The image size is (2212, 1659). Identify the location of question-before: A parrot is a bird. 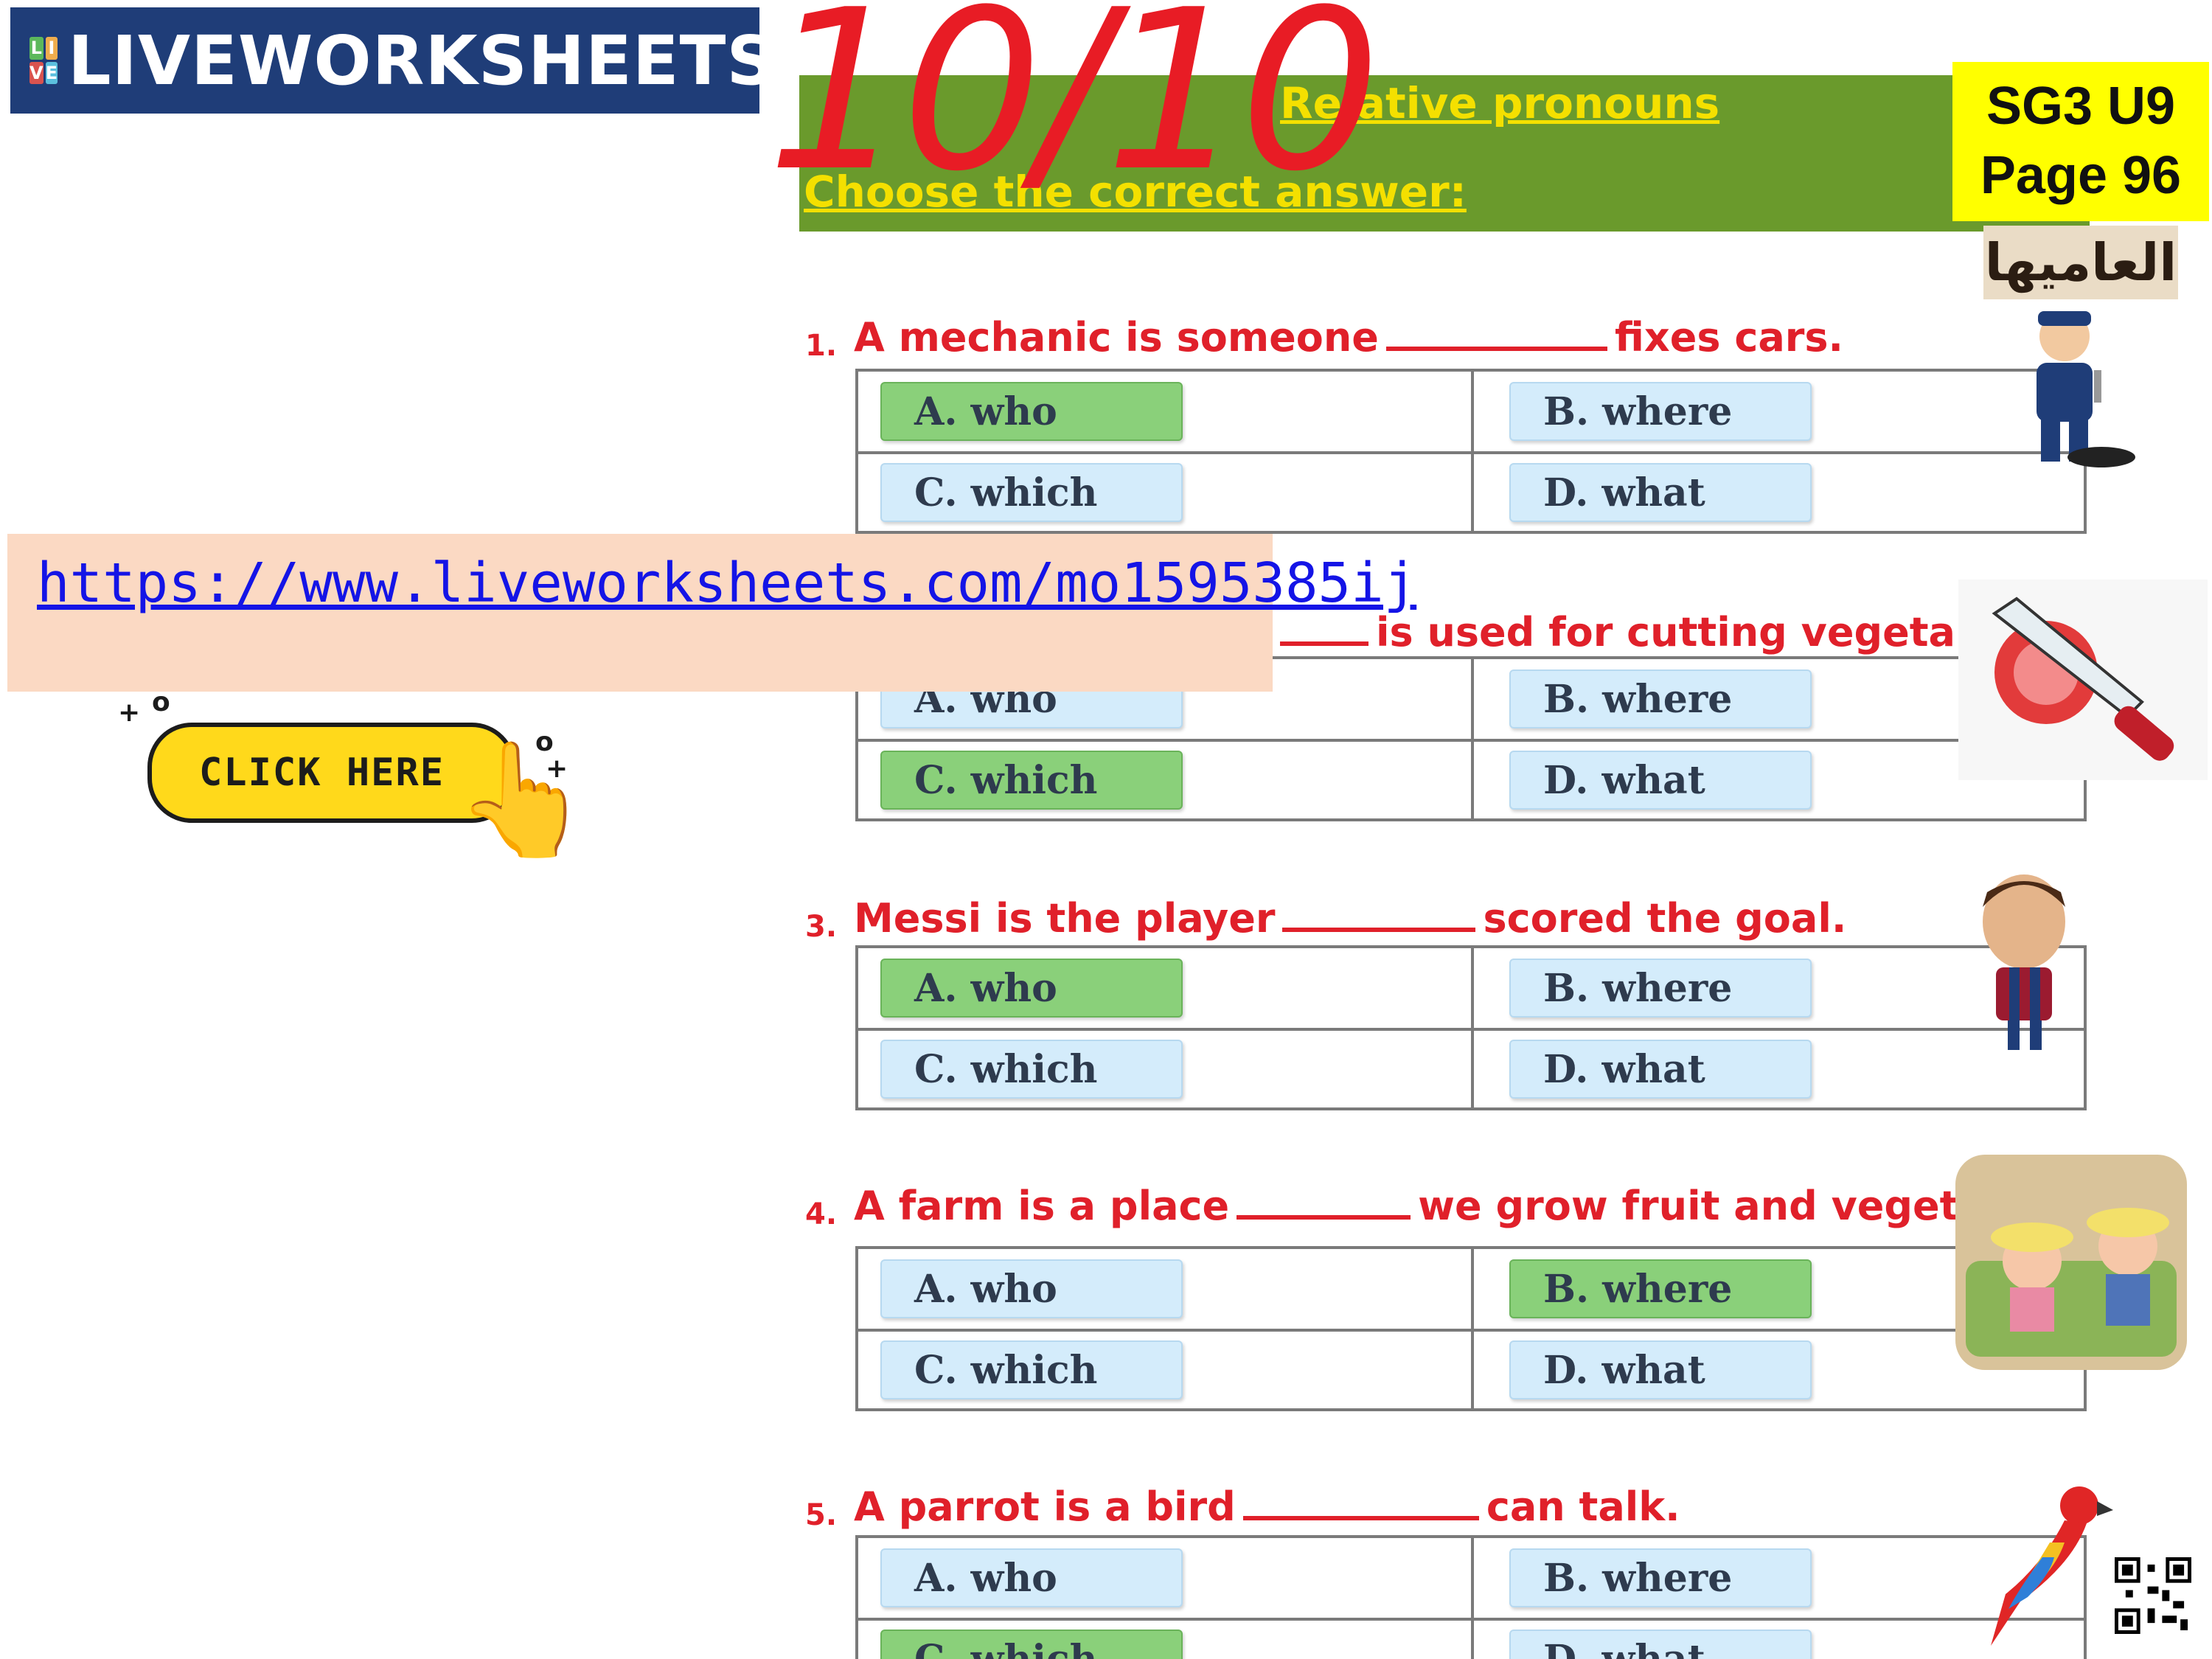
(1045, 1507).